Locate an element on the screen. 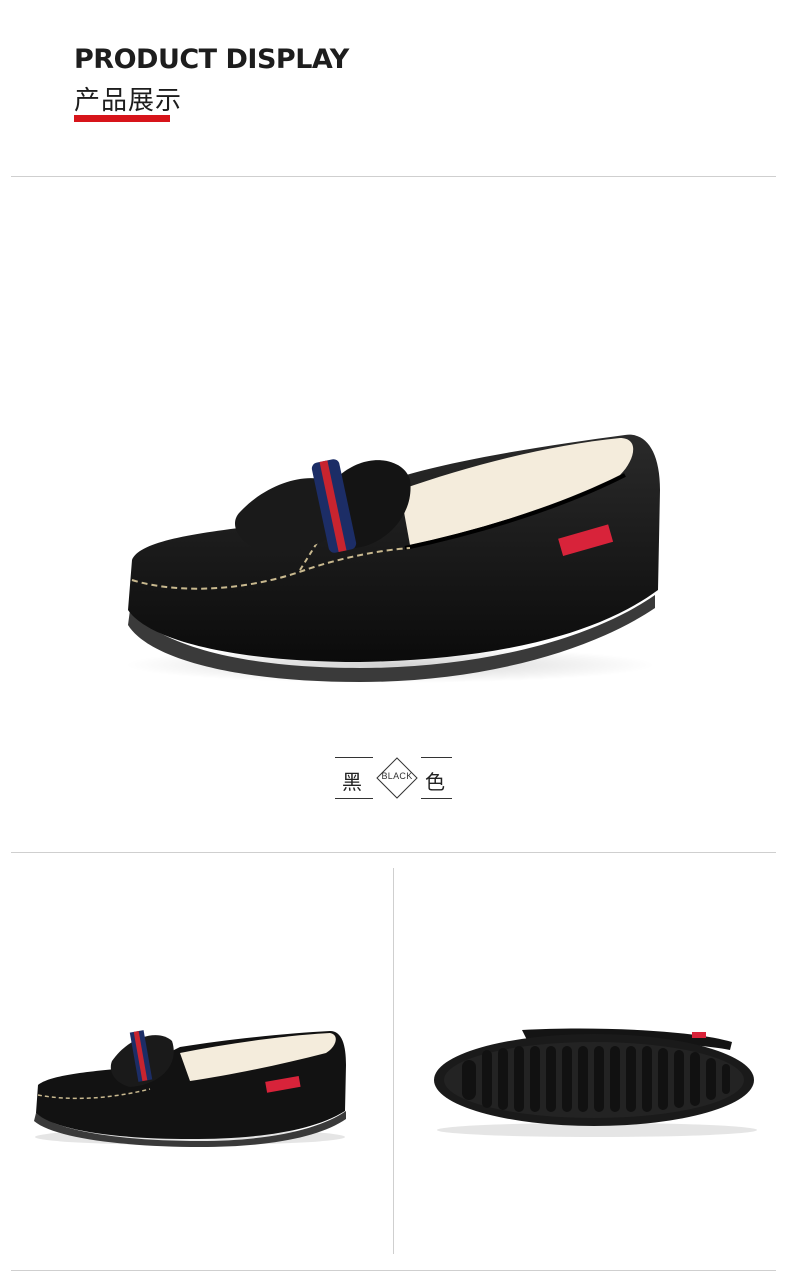 The image size is (790, 1274). main-product-image is located at coordinates (392, 555).